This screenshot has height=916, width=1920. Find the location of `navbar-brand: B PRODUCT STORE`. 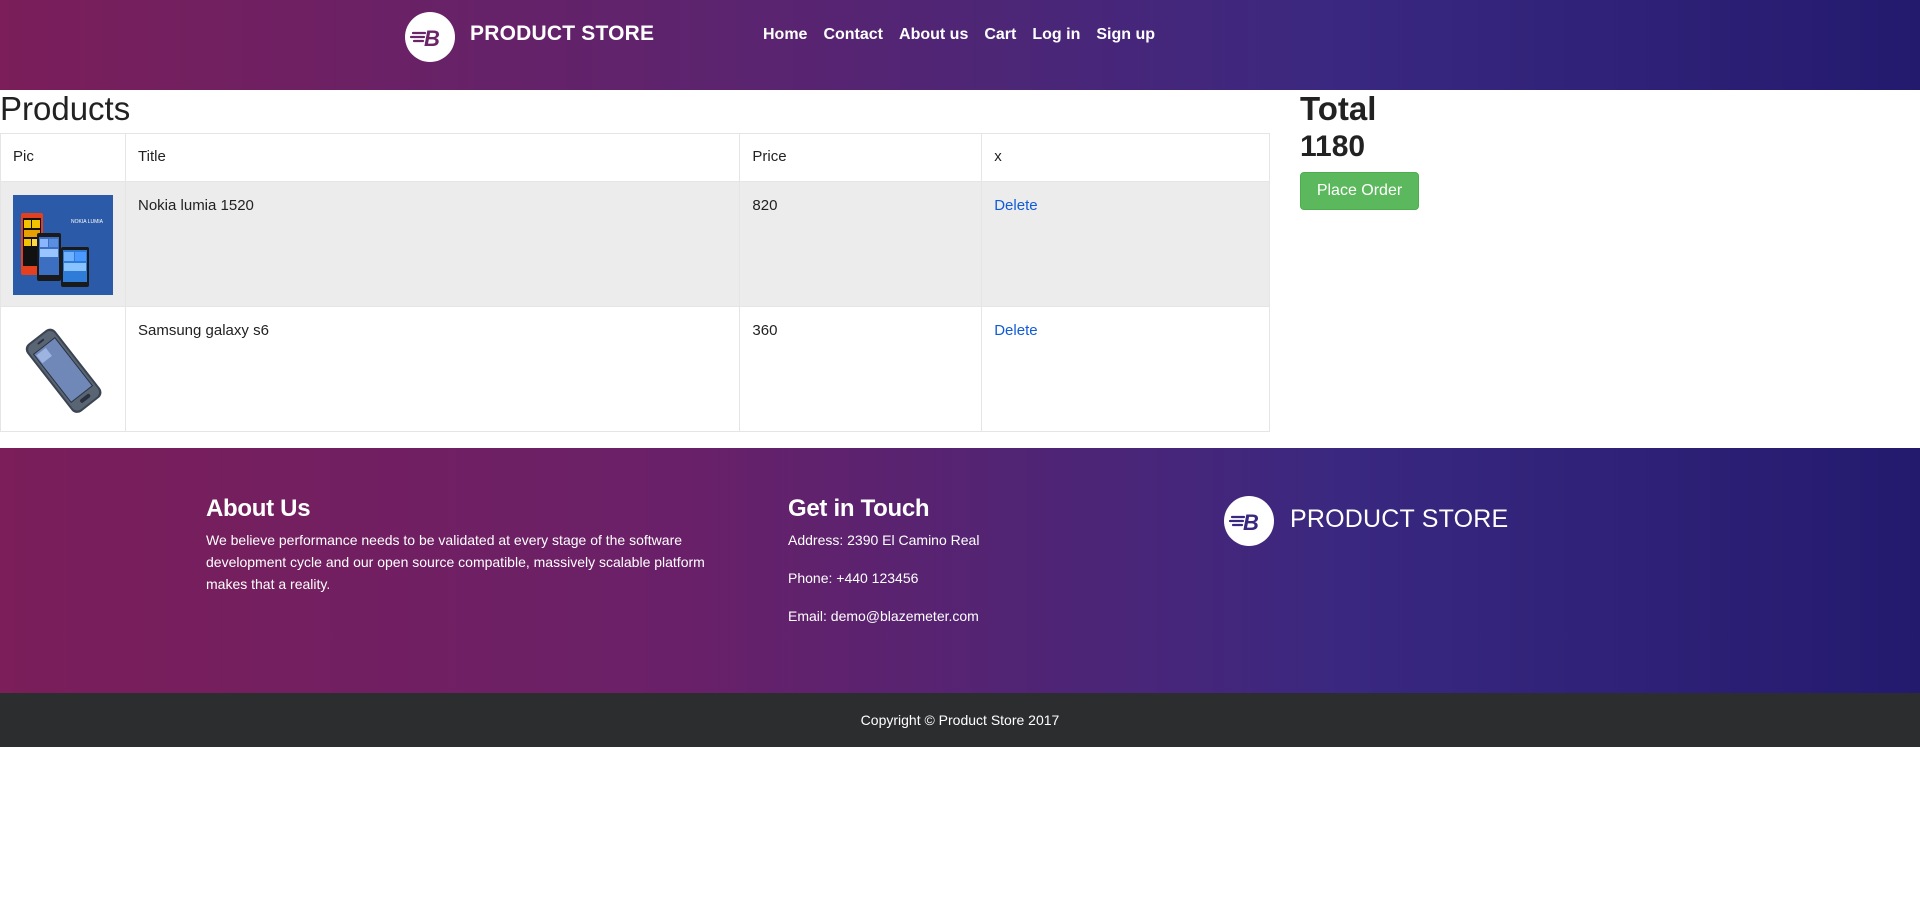

navbar-brand: B PRODUCT STORE is located at coordinates (529, 37).